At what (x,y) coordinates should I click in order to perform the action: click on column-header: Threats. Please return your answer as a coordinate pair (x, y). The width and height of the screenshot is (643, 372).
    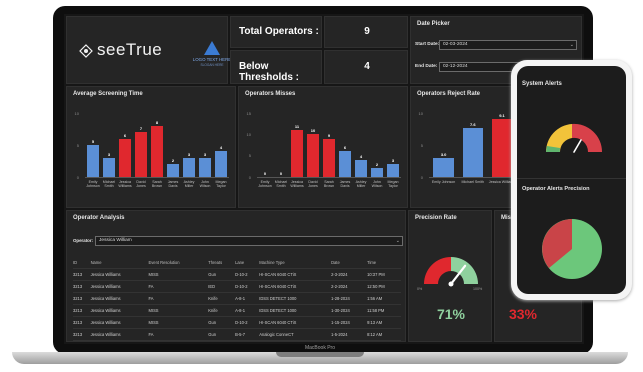
    Looking at the image, I should click on (222, 263).